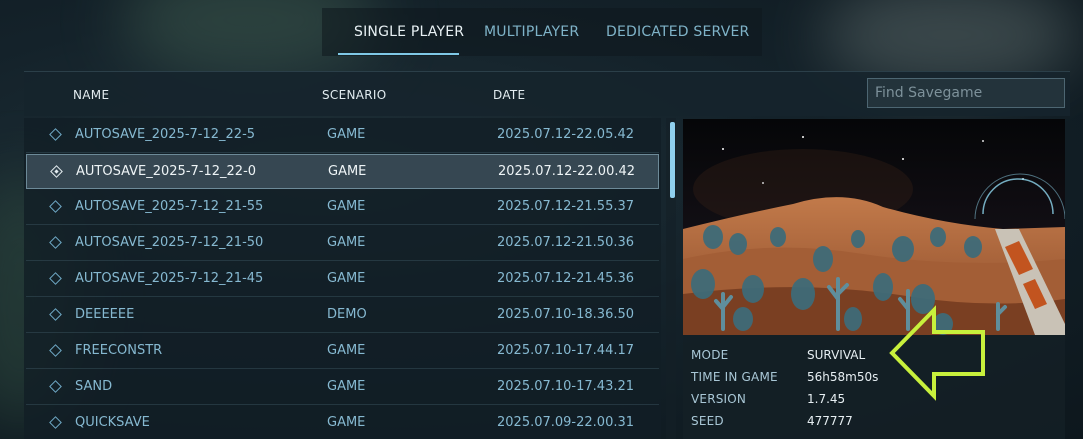 The width and height of the screenshot is (1083, 439). Describe the element at coordinates (836, 355) in the screenshot. I see `detail-value-mode: SURVIVAL` at that location.